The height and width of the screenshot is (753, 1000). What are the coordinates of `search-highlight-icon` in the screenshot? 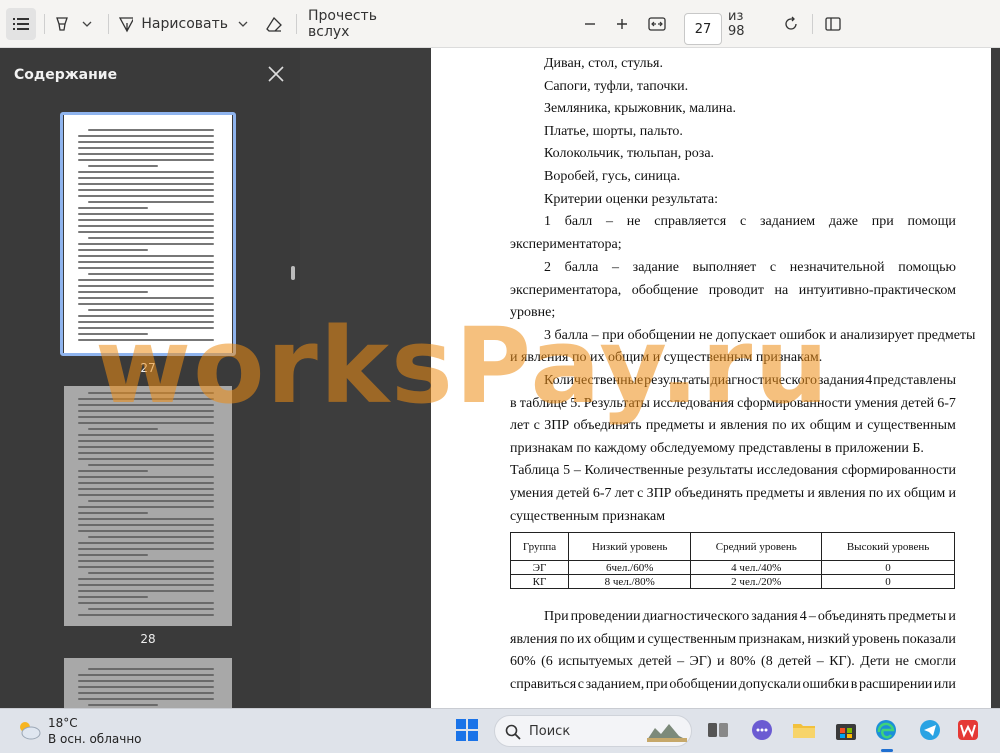 It's located at (667, 733).